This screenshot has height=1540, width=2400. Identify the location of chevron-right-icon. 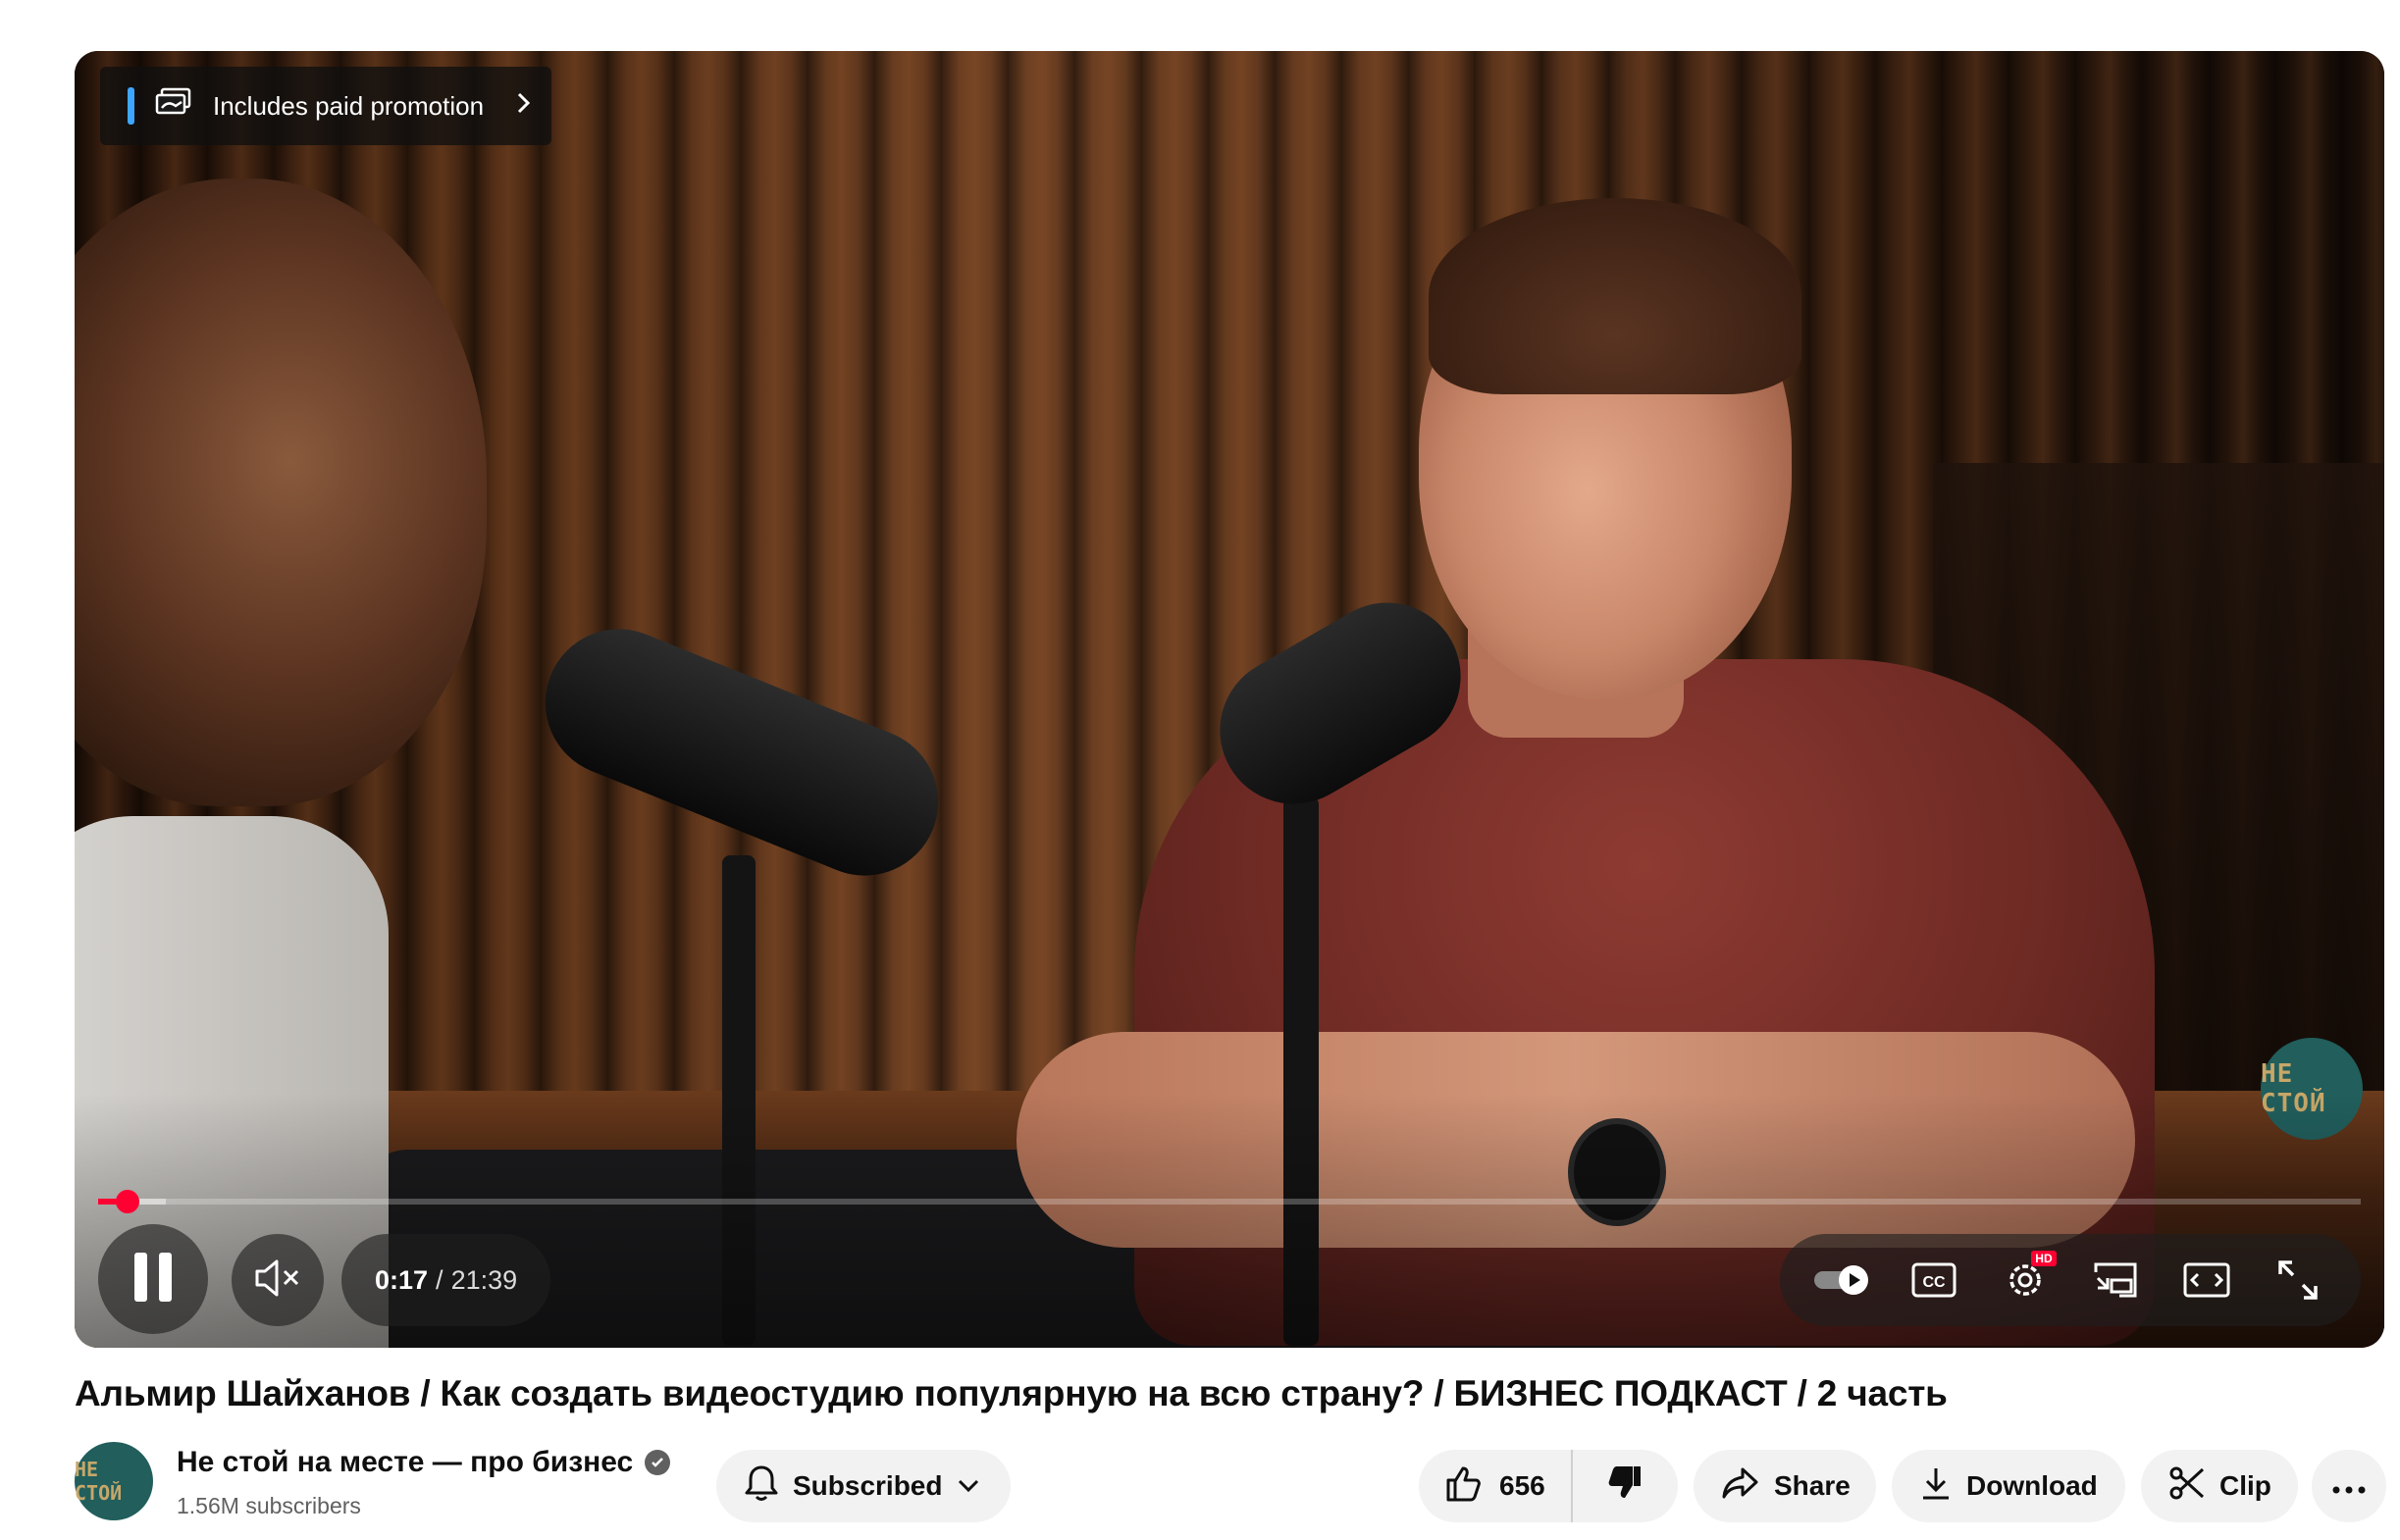
(524, 106).